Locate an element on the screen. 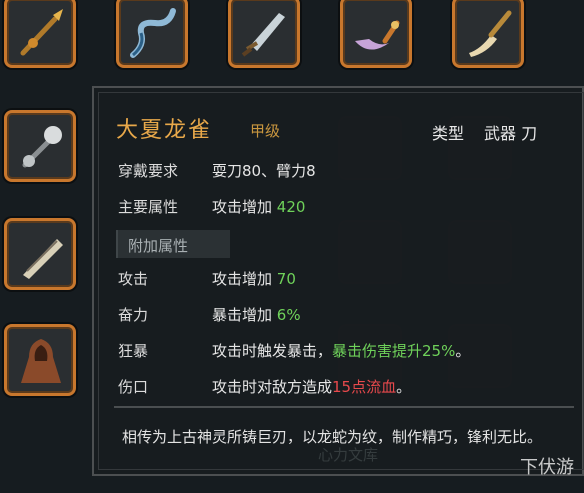 The width and height of the screenshot is (584, 493). attr-highlight: 15点流血 is located at coordinates (364, 387).